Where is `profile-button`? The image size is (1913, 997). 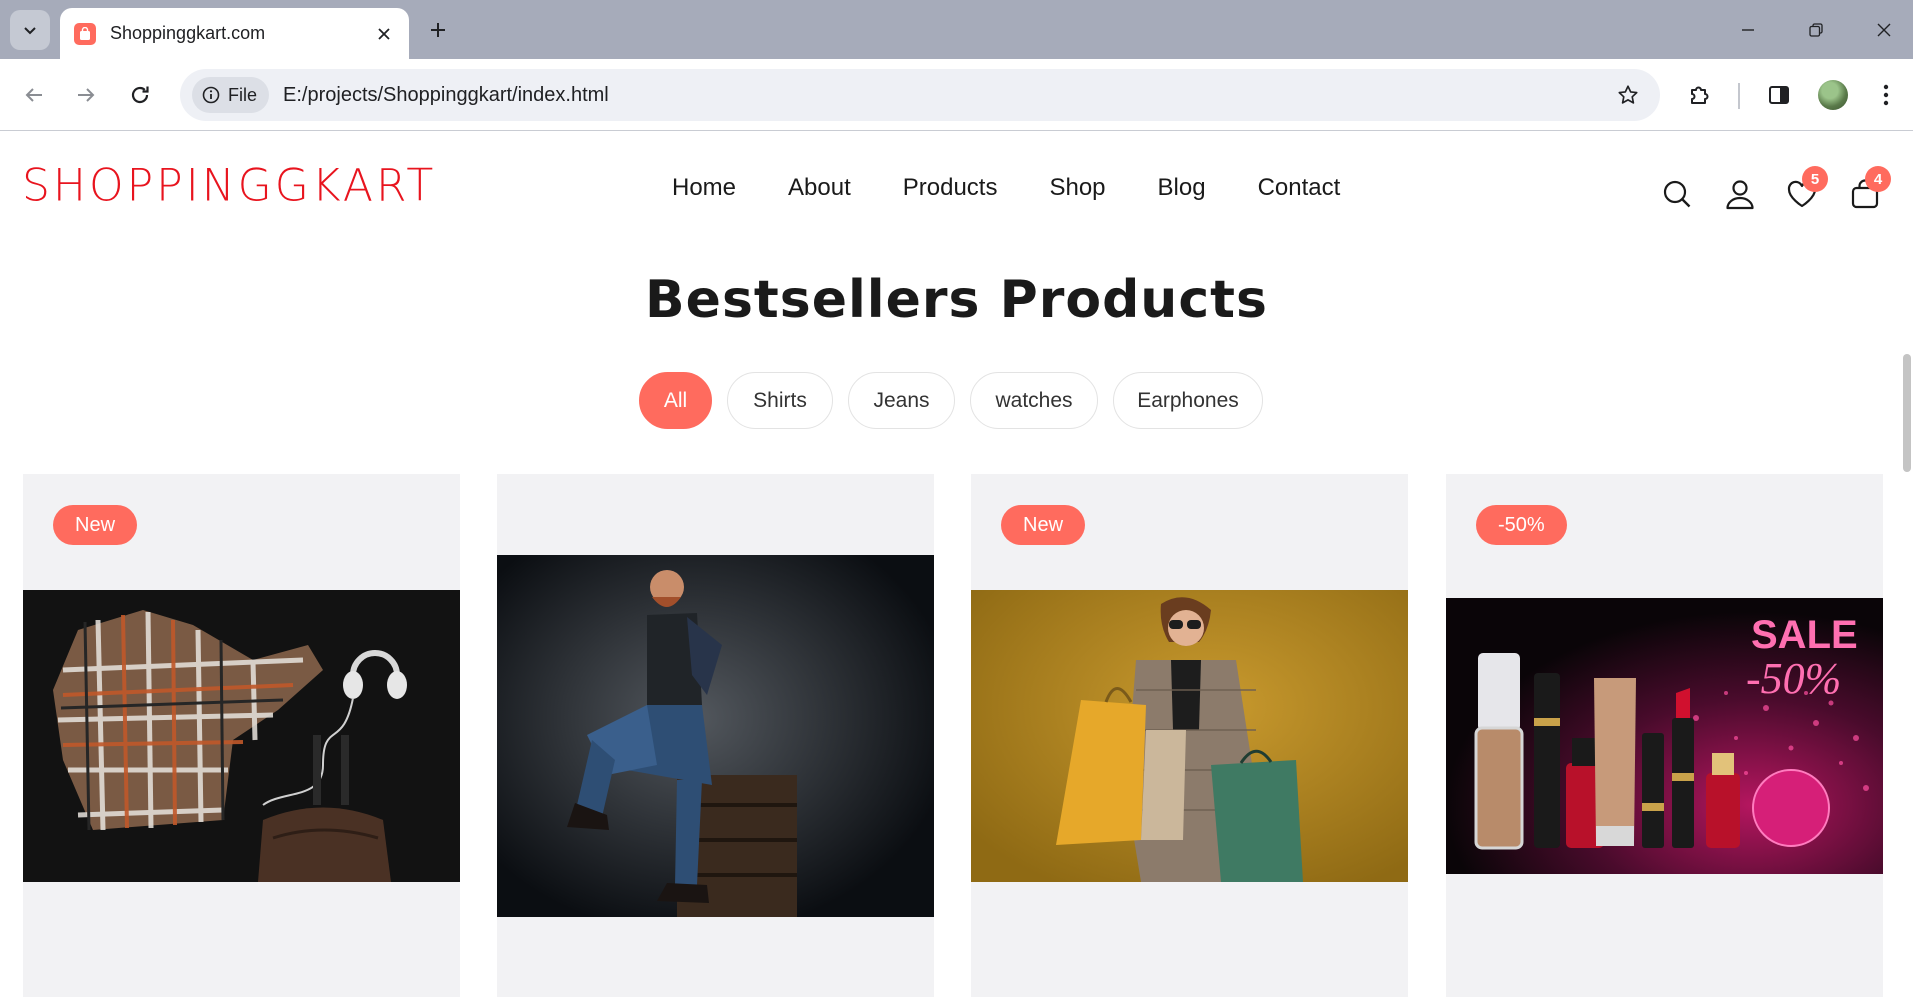 profile-button is located at coordinates (1833, 95).